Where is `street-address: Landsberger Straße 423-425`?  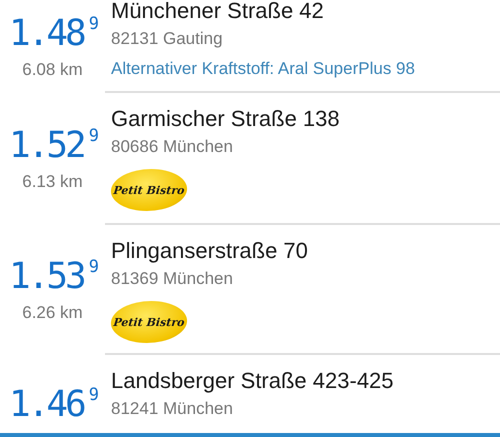 street-address: Landsberger Straße 423-425 is located at coordinates (253, 381).